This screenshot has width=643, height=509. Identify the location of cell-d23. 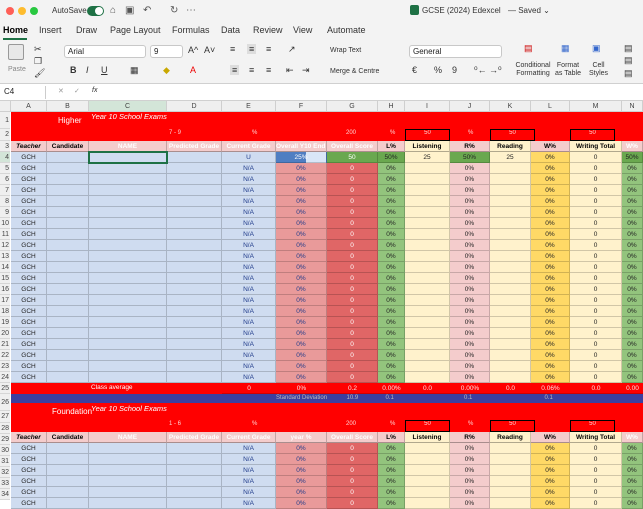
(194, 366).